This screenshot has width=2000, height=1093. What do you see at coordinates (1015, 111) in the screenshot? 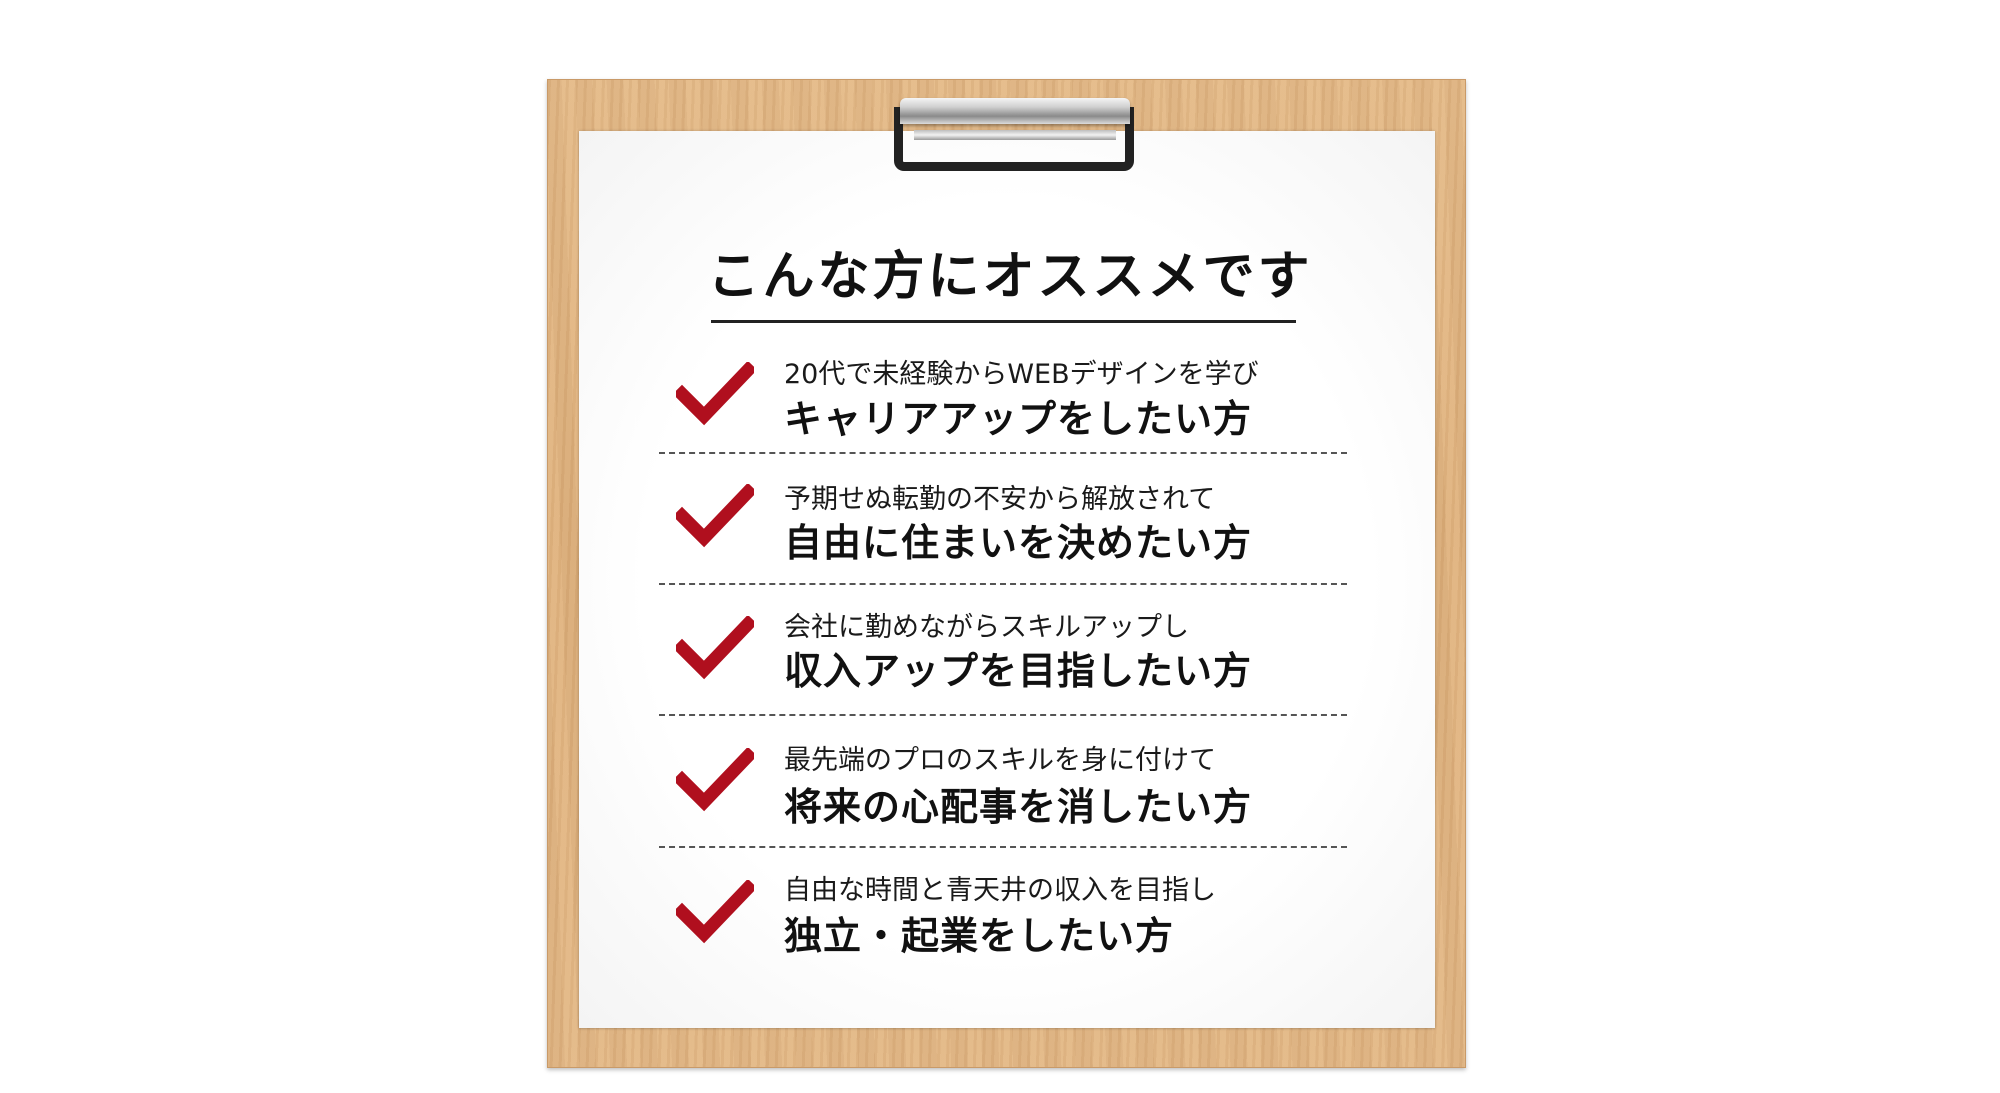
I see `clip-plate` at bounding box center [1015, 111].